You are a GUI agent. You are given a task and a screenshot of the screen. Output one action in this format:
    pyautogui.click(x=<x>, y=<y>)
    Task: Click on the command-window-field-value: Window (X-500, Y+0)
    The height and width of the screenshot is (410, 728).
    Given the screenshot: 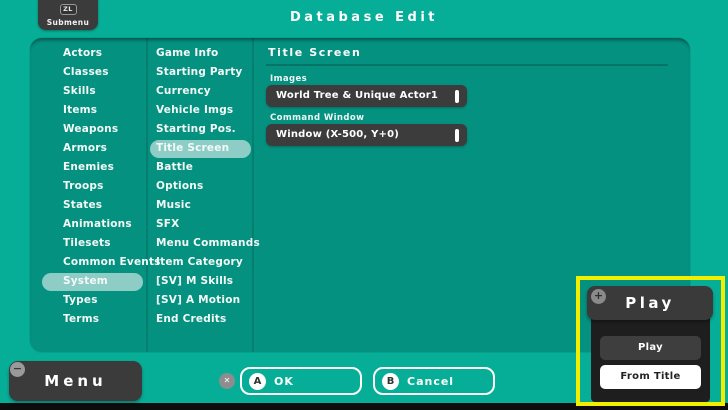 What is the action you would take?
    pyautogui.click(x=338, y=134)
    